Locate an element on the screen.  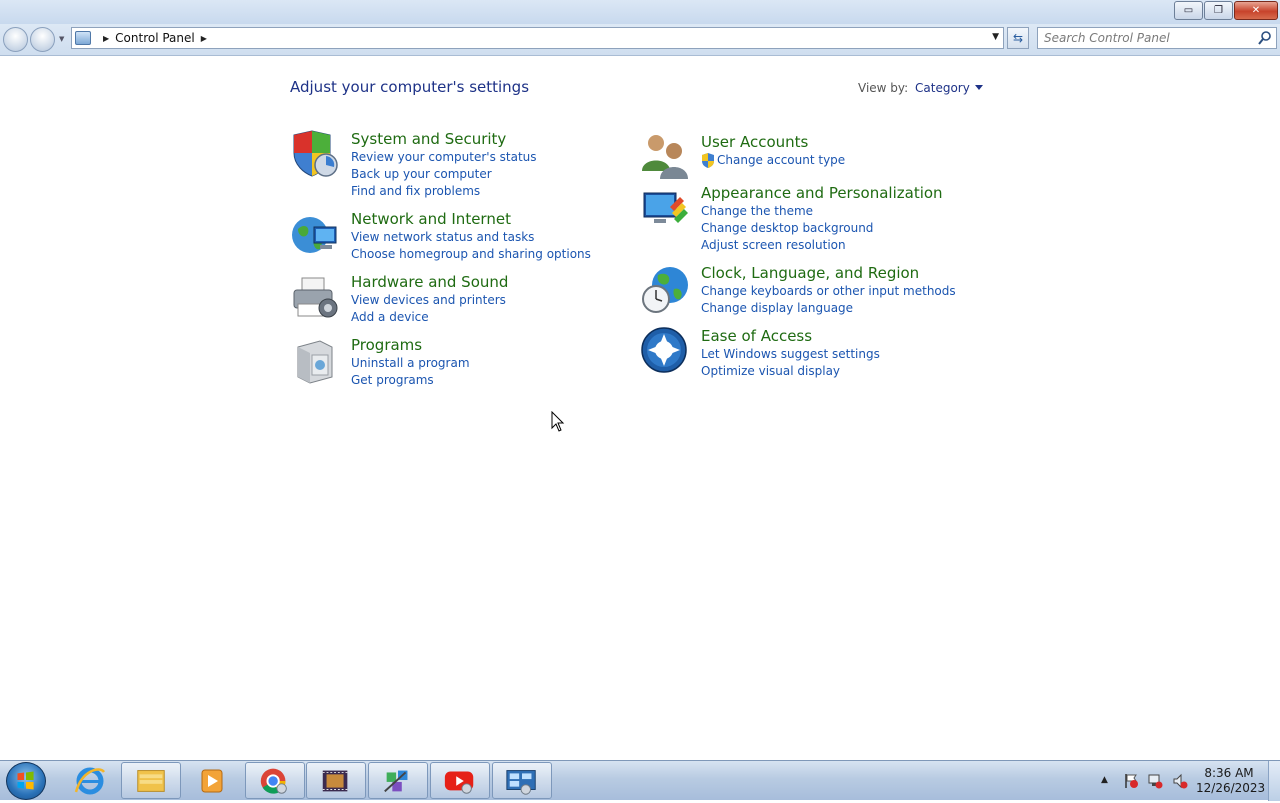
network-tool-icon is located at coordinates (396, 781).